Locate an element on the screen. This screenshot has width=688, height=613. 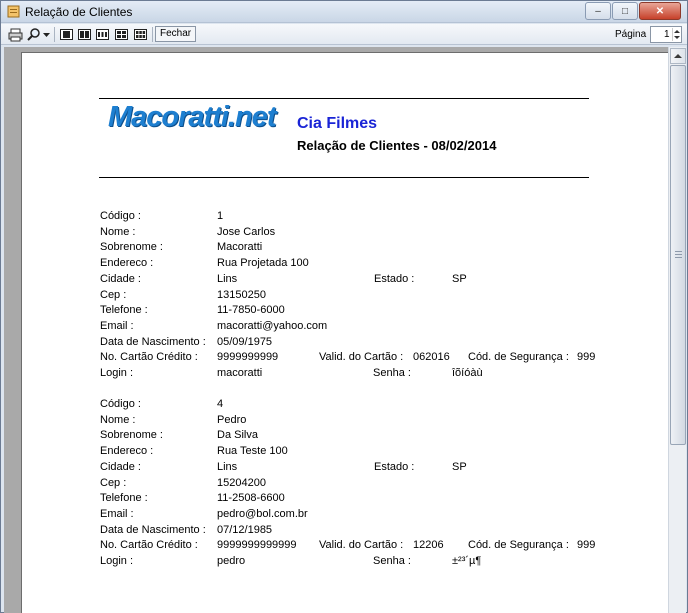
value-cartao: 9999999999999 is located at coordinates (257, 545).